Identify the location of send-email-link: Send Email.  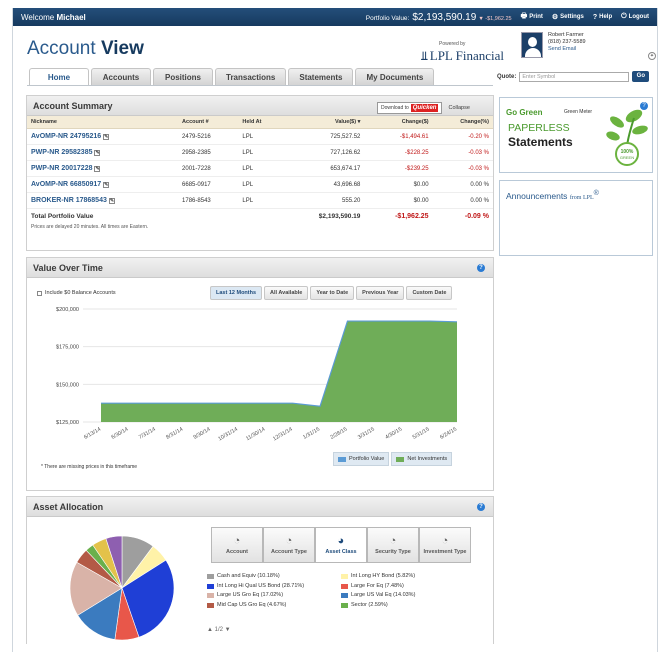
(567, 49).